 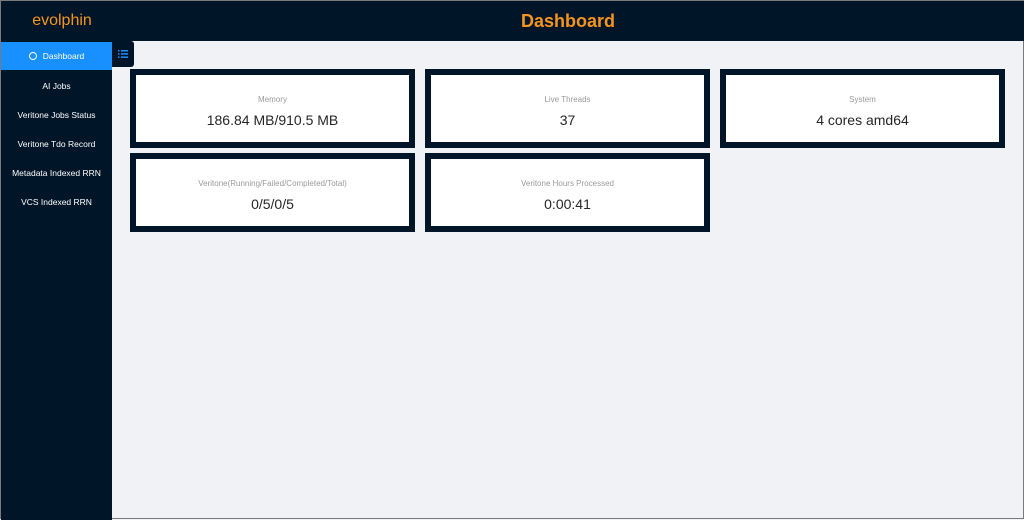 I want to click on sidebar-item-label: Veritone Tdo Record, so click(x=56, y=144).